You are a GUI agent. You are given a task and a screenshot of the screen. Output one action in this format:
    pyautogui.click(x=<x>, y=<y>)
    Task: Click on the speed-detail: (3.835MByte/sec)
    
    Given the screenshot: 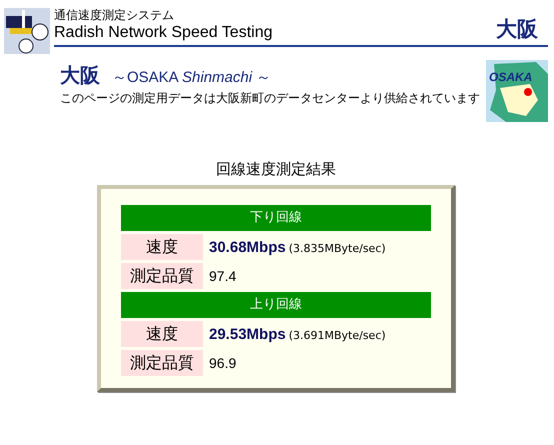 What is the action you would take?
    pyautogui.click(x=337, y=248)
    